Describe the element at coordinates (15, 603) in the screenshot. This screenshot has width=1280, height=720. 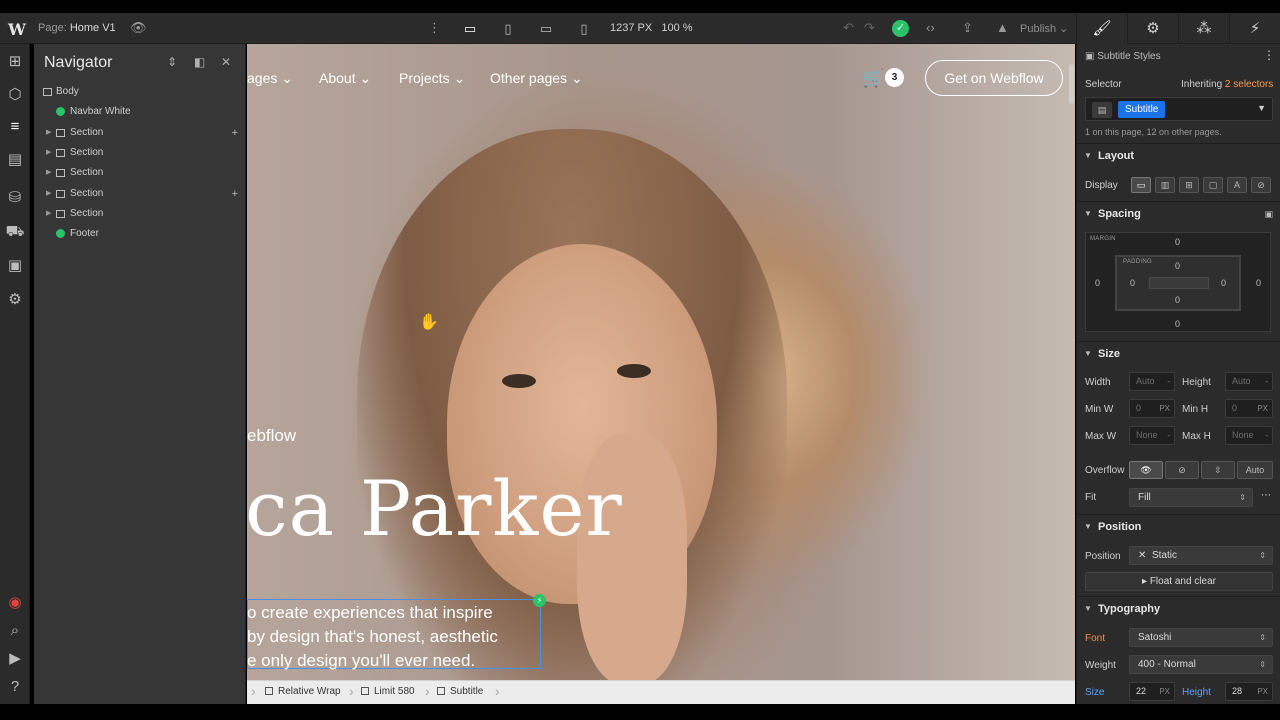
I see `record-icon: ◉` at that location.